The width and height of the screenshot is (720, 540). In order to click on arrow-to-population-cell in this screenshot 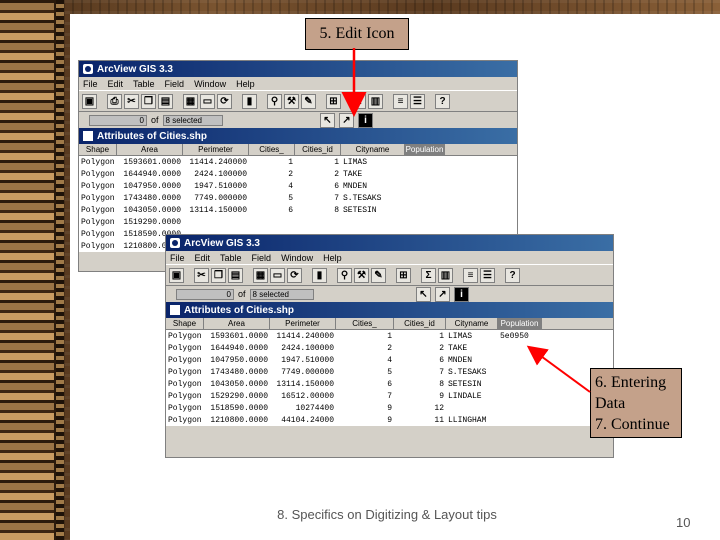, I will do `click(558, 369)`.